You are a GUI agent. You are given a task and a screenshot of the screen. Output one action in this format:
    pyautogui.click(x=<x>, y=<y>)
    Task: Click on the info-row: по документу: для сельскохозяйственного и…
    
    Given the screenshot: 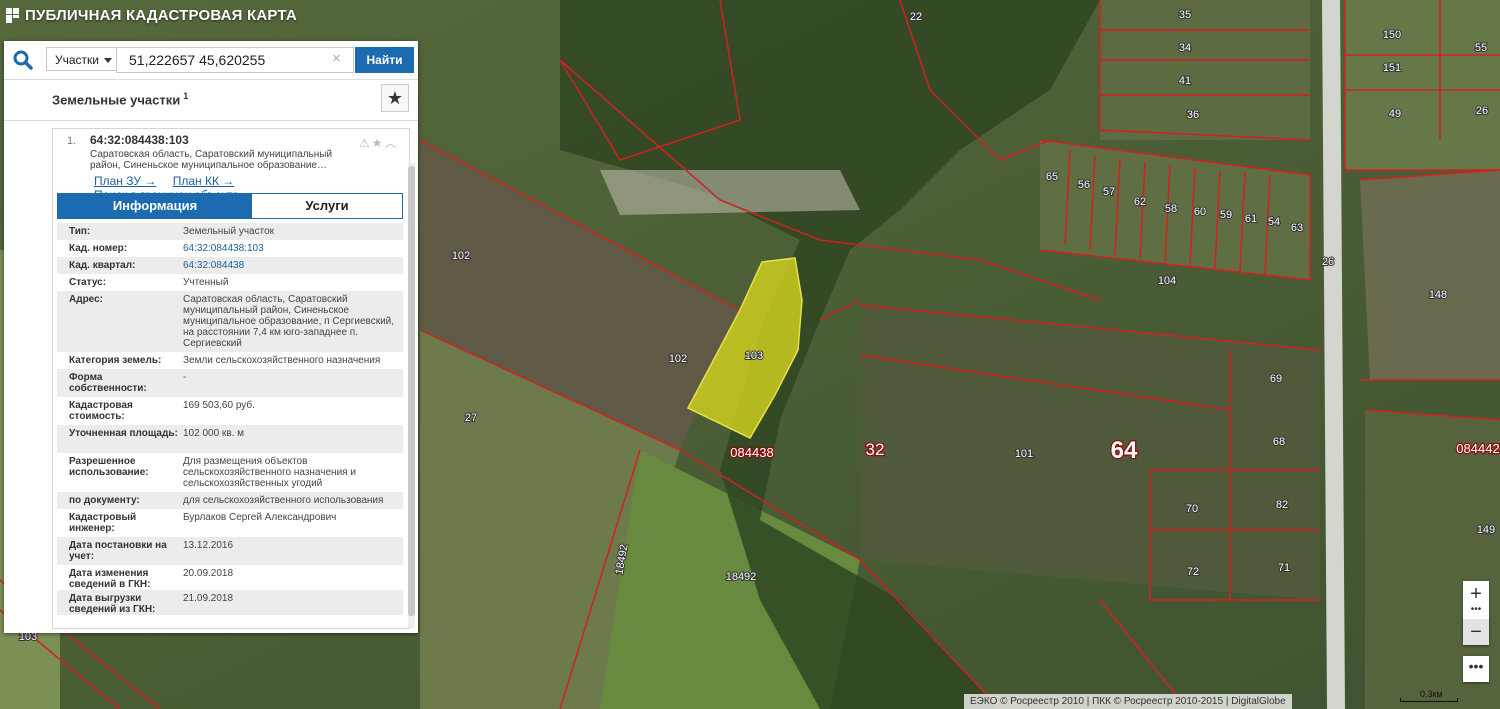 What is the action you would take?
    pyautogui.click(x=230, y=500)
    